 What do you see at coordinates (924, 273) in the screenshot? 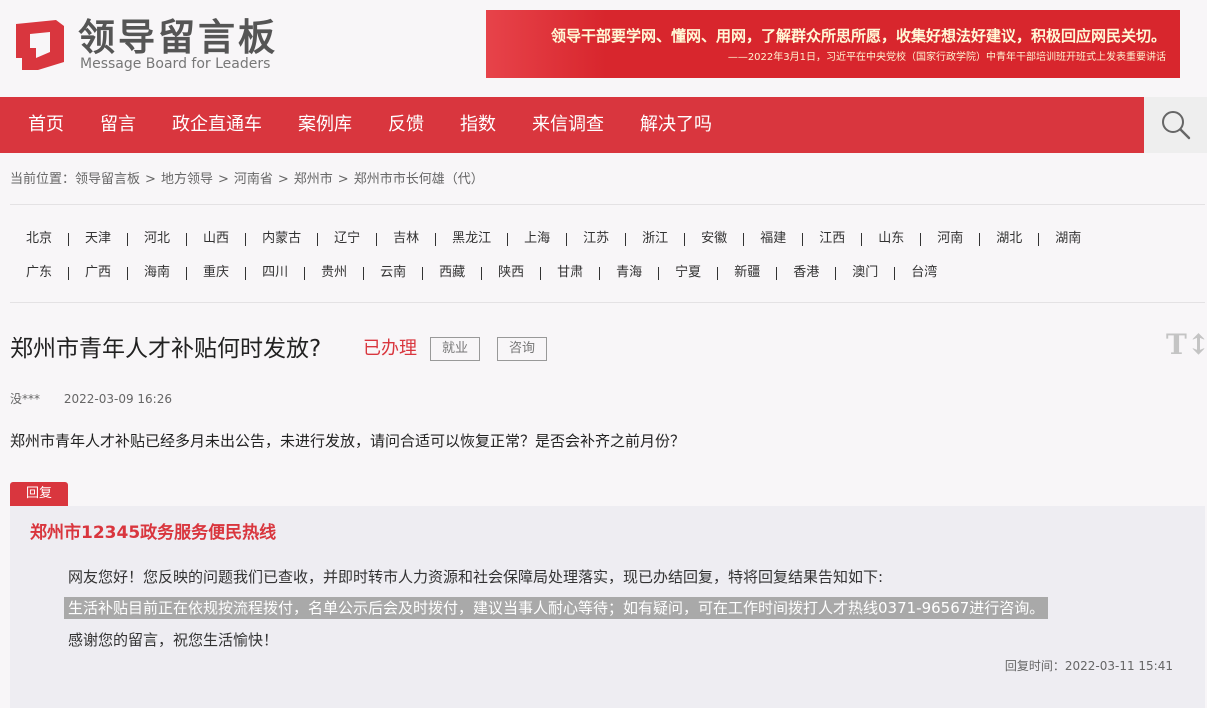
I see `region-link: 台湾` at bounding box center [924, 273].